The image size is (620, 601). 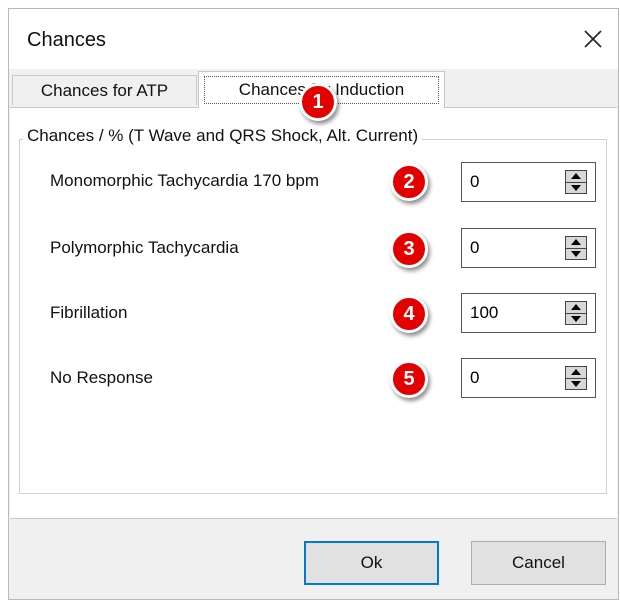 I want to click on tab-chances-for-atp: Chances for ATP, so click(x=104, y=90).